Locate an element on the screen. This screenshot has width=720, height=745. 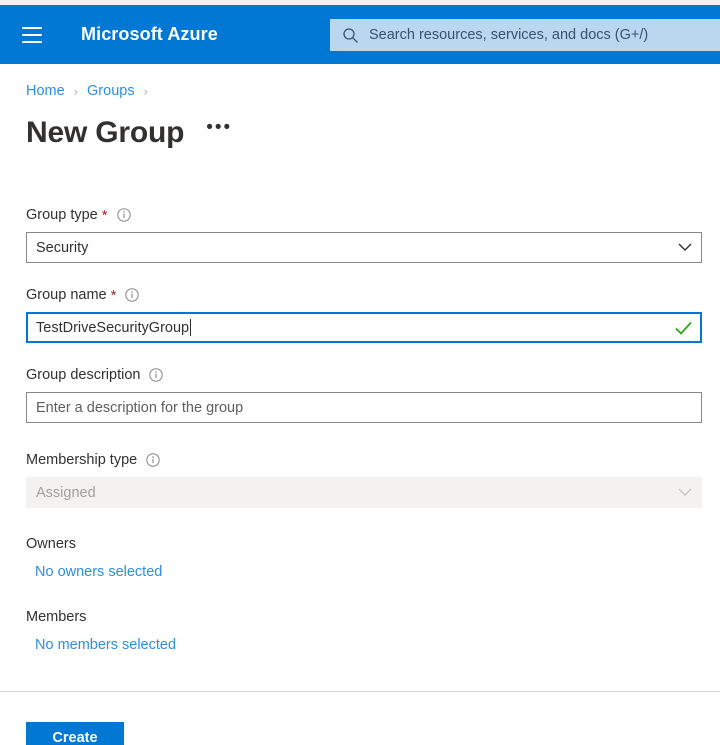
field-group-type: Group type * Security is located at coordinates (364, 234).